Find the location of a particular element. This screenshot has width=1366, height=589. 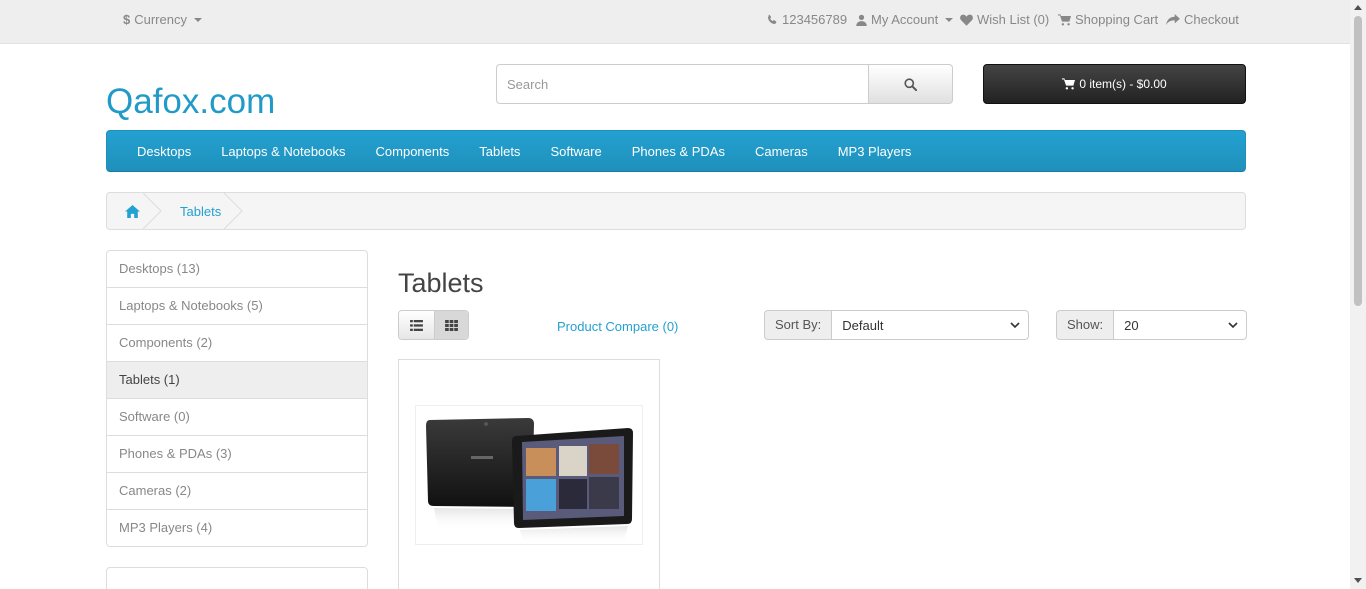

product-compare-link: Product Compare (0) is located at coordinates (617, 326).